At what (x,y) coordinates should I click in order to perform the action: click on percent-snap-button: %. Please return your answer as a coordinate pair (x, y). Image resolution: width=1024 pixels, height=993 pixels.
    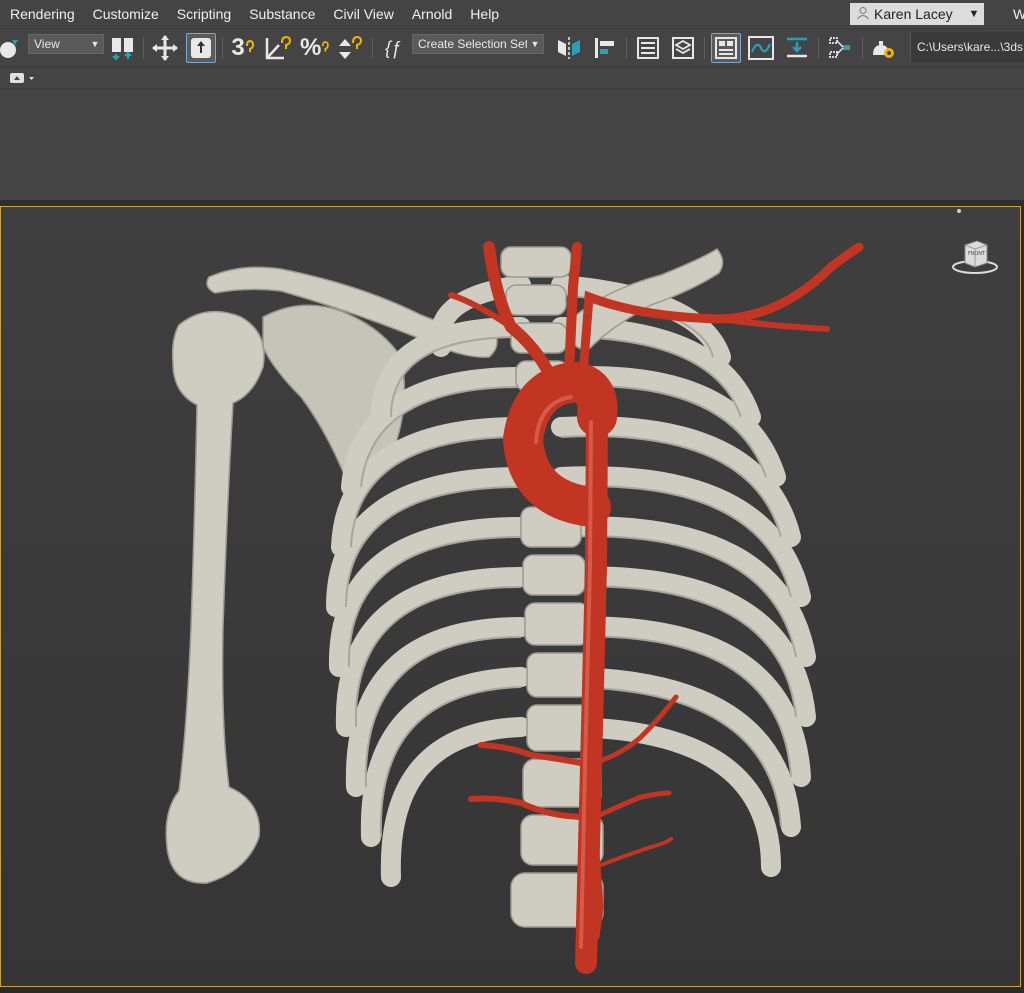
    Looking at the image, I should click on (315, 48).